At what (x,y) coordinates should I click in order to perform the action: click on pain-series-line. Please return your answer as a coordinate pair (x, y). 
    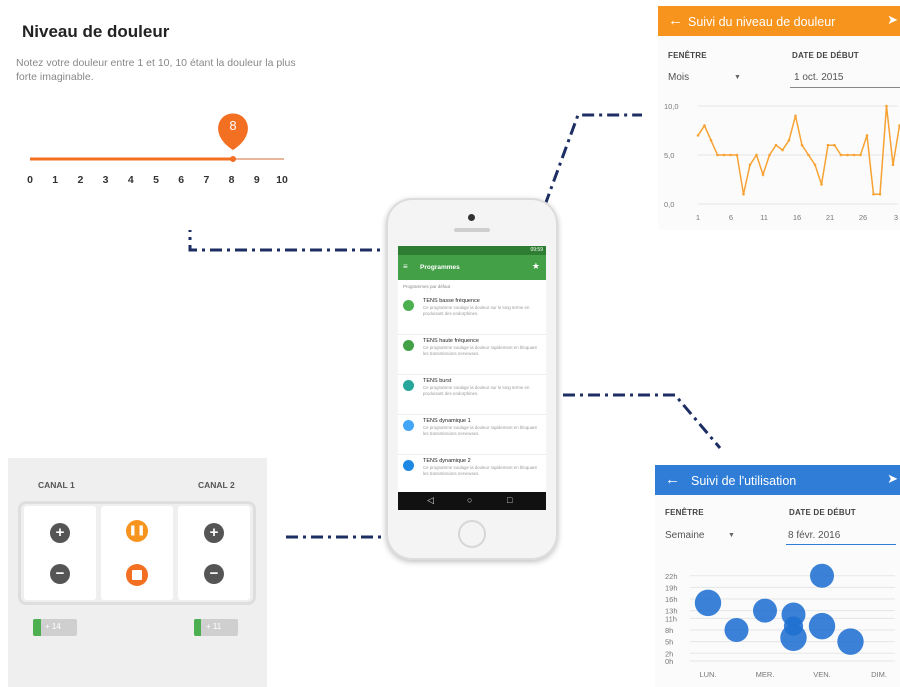
    Looking at the image, I should click on (798, 150).